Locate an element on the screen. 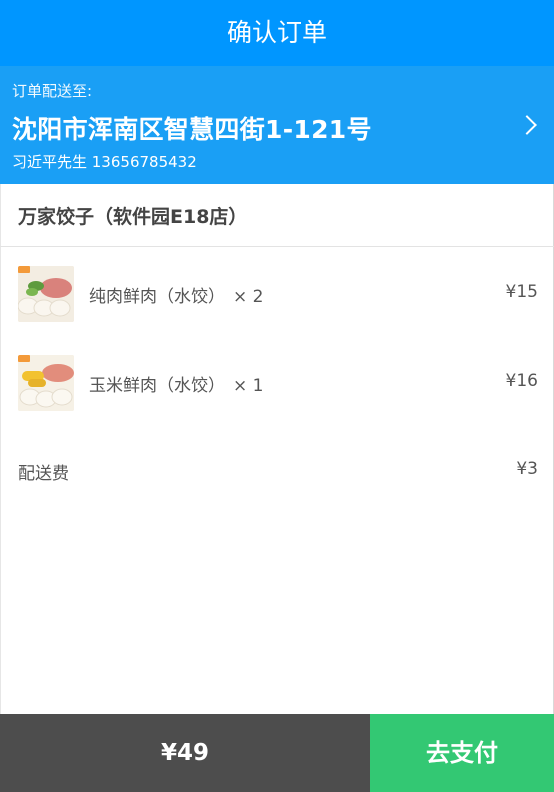  address-line: 沈阳市浑南区智慧四街1-121号 is located at coordinates (192, 129).